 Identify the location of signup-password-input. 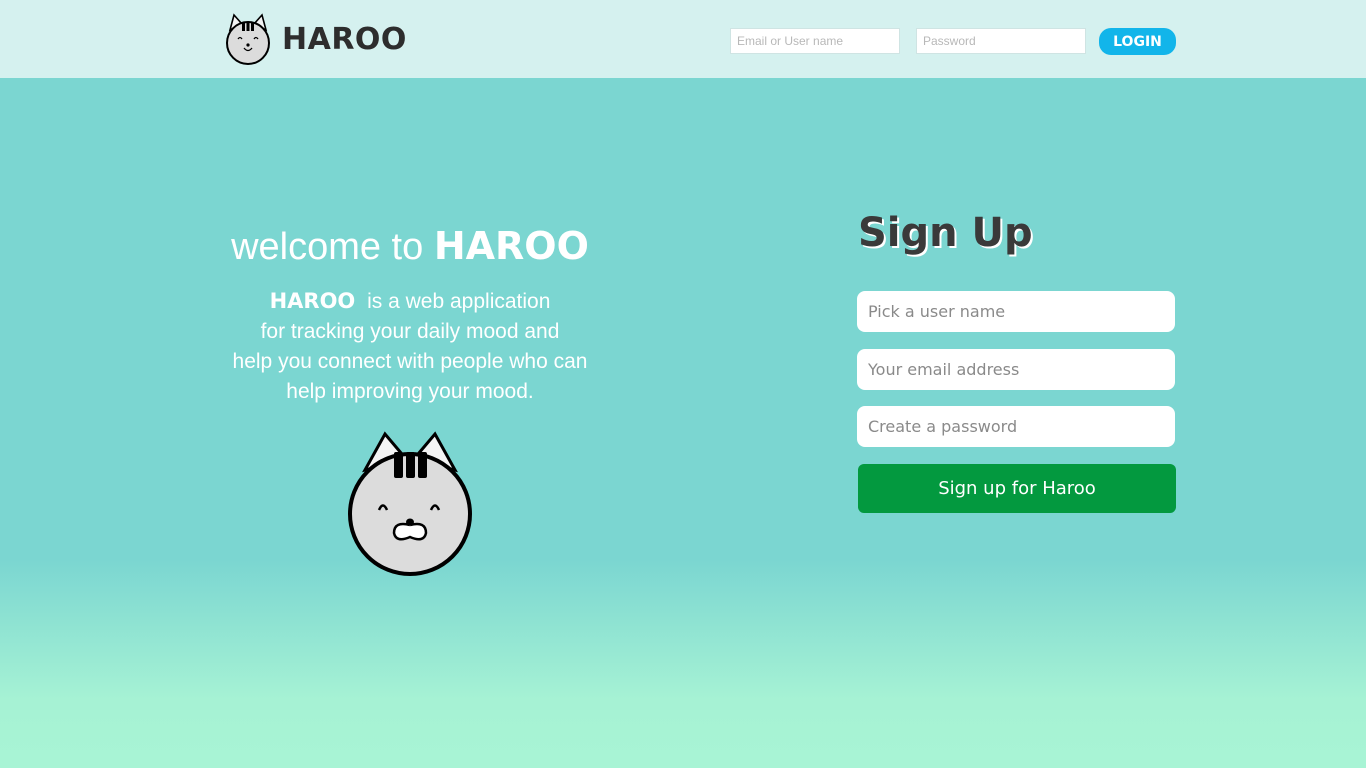
(1016, 426).